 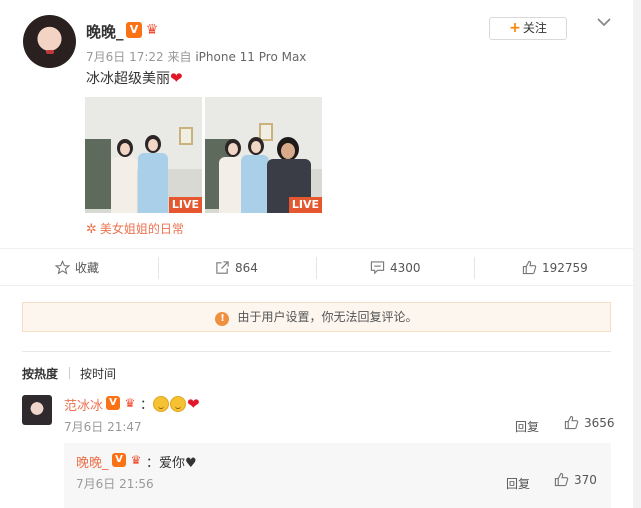 I want to click on favorite-label: 收藏, so click(x=87, y=268).